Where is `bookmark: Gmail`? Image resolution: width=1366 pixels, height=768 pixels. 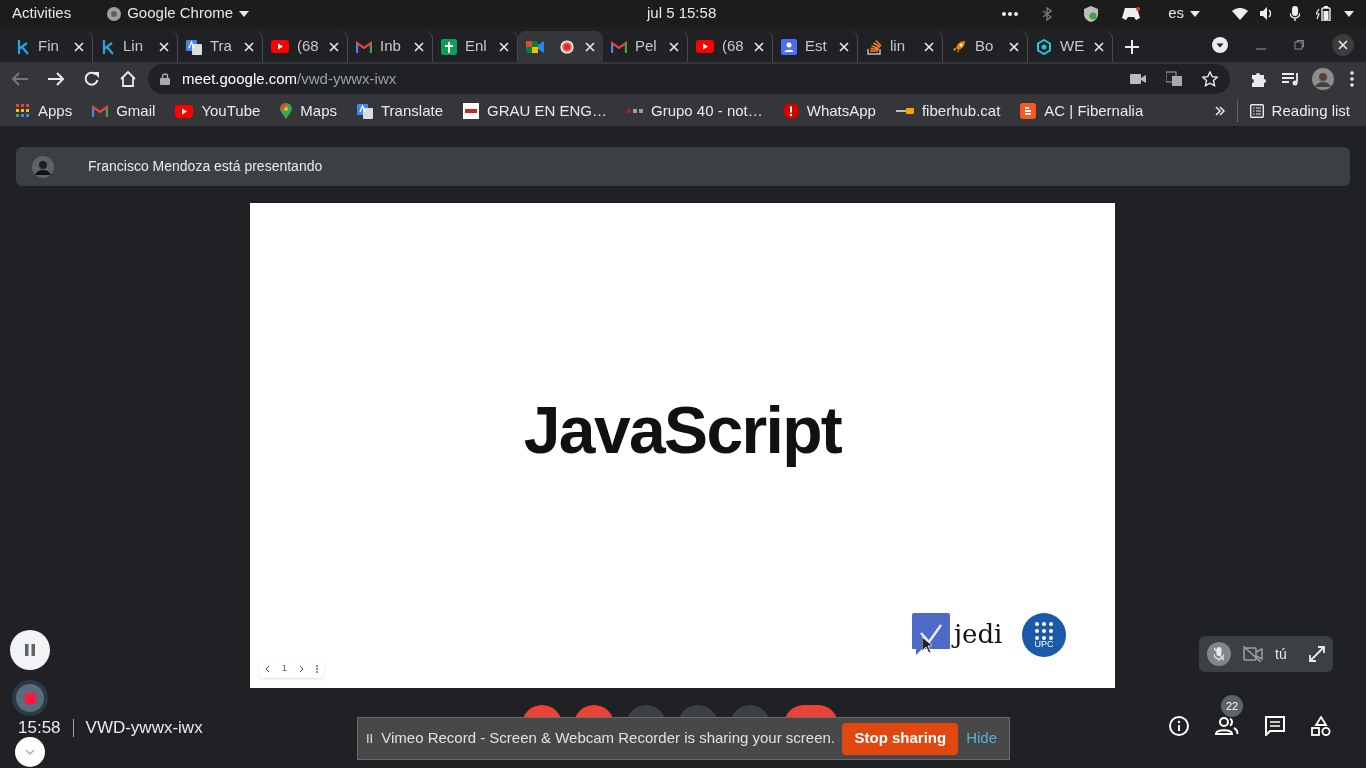
bookmark: Gmail is located at coordinates (124, 111).